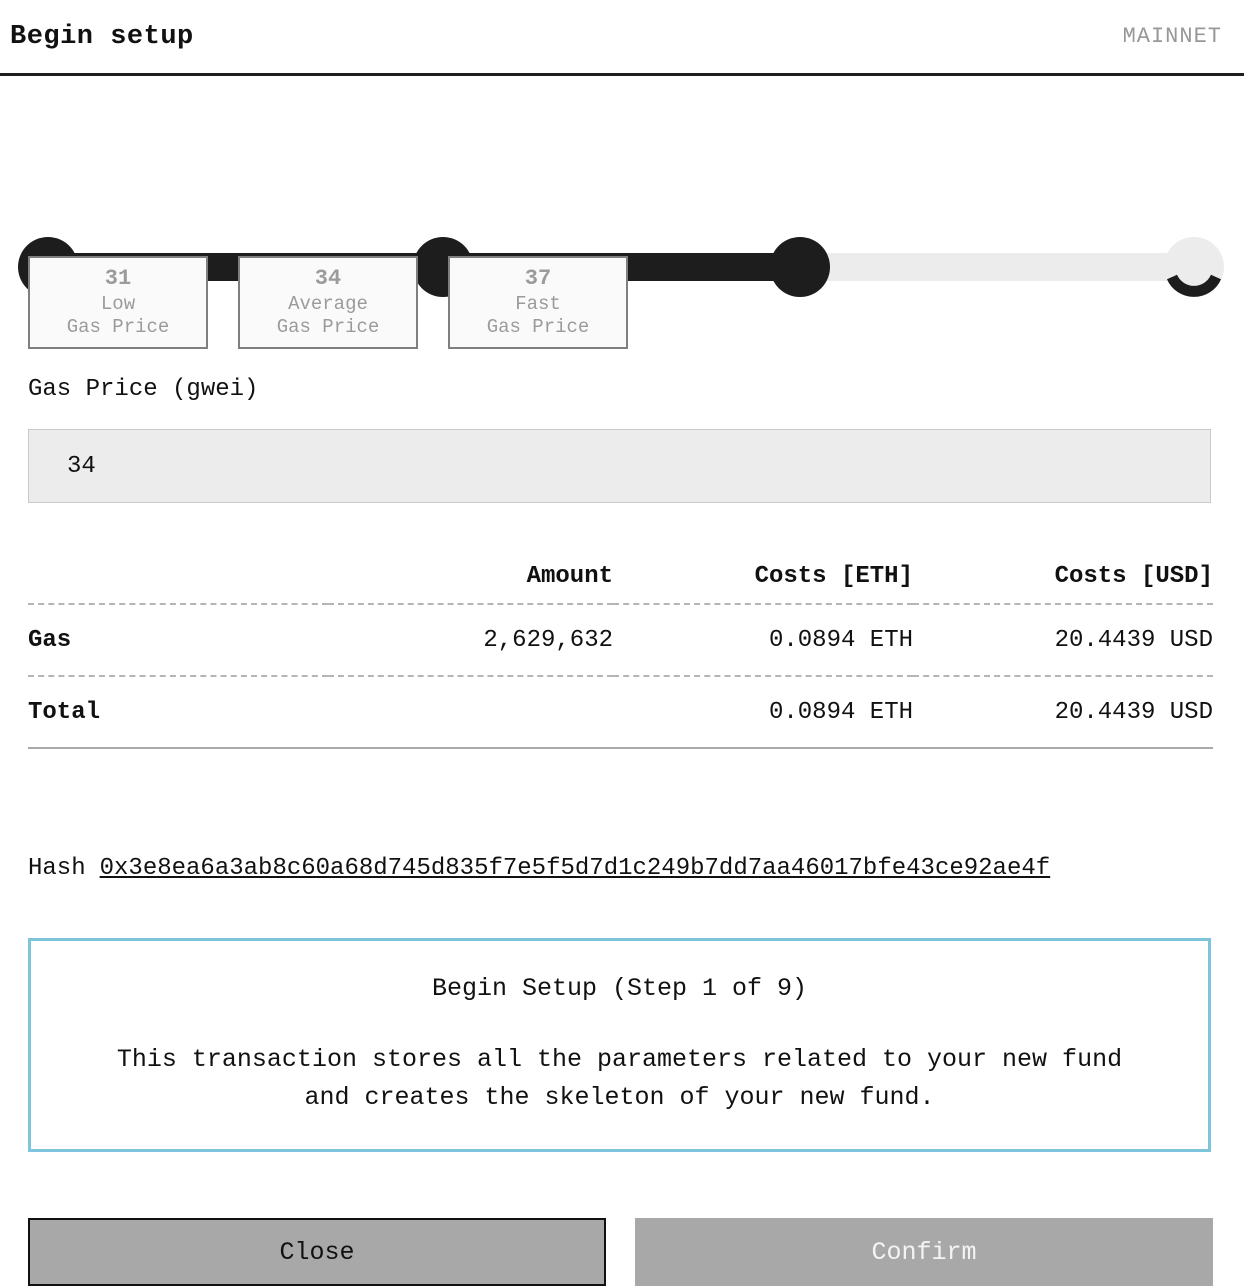 The height and width of the screenshot is (1286, 1244). I want to click on step-info-title: Begin Setup (Step 1 of 9), so click(619, 988).